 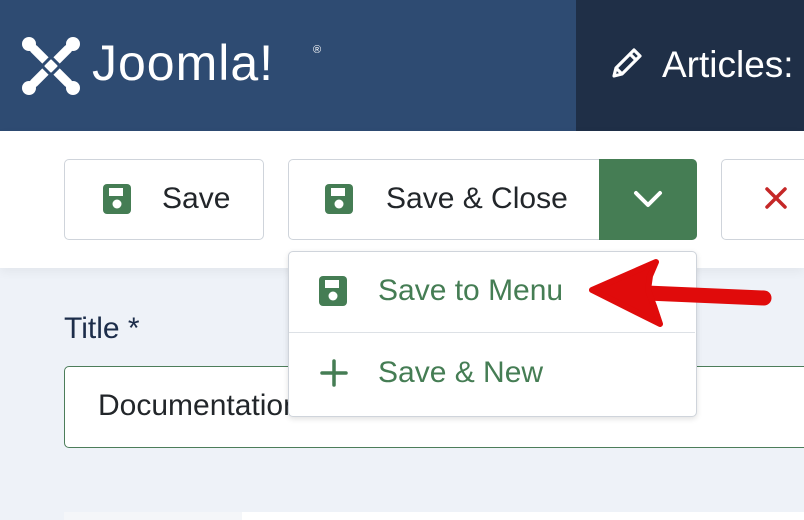 What do you see at coordinates (183, 63) in the screenshot?
I see `logo-text: Joomla!` at bounding box center [183, 63].